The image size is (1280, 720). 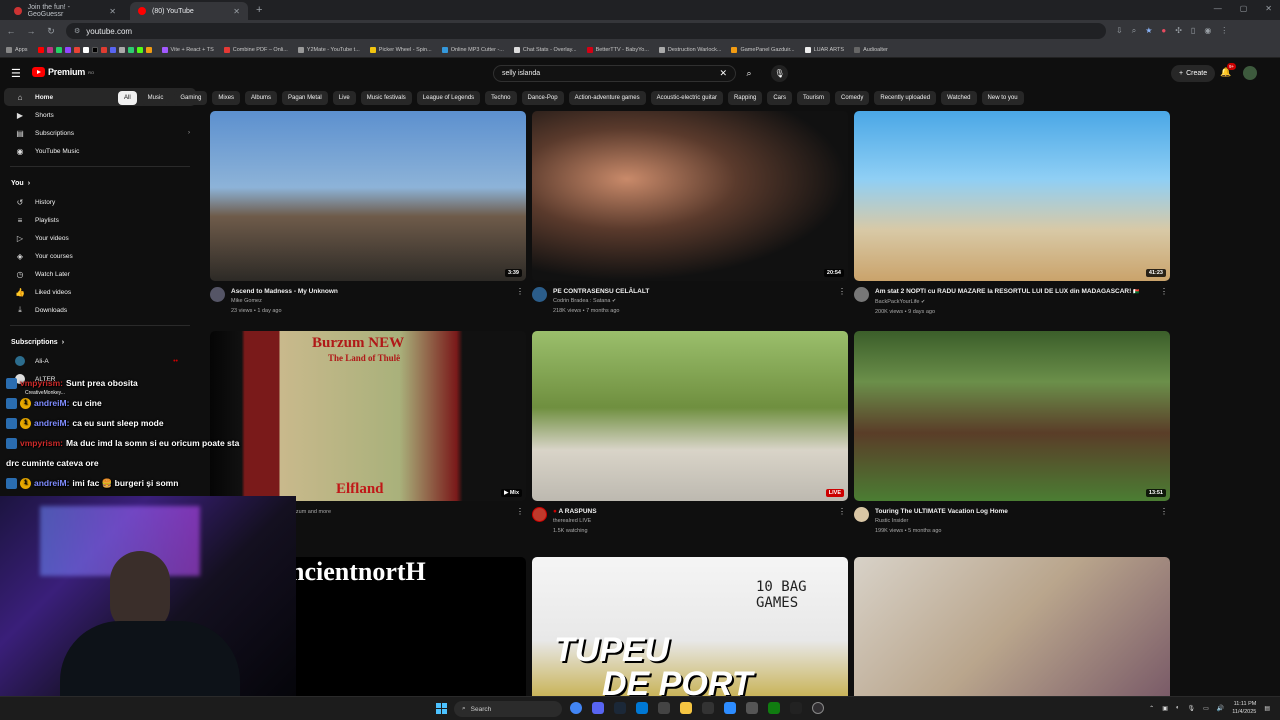 I want to click on chip: Tourism, so click(x=814, y=98).